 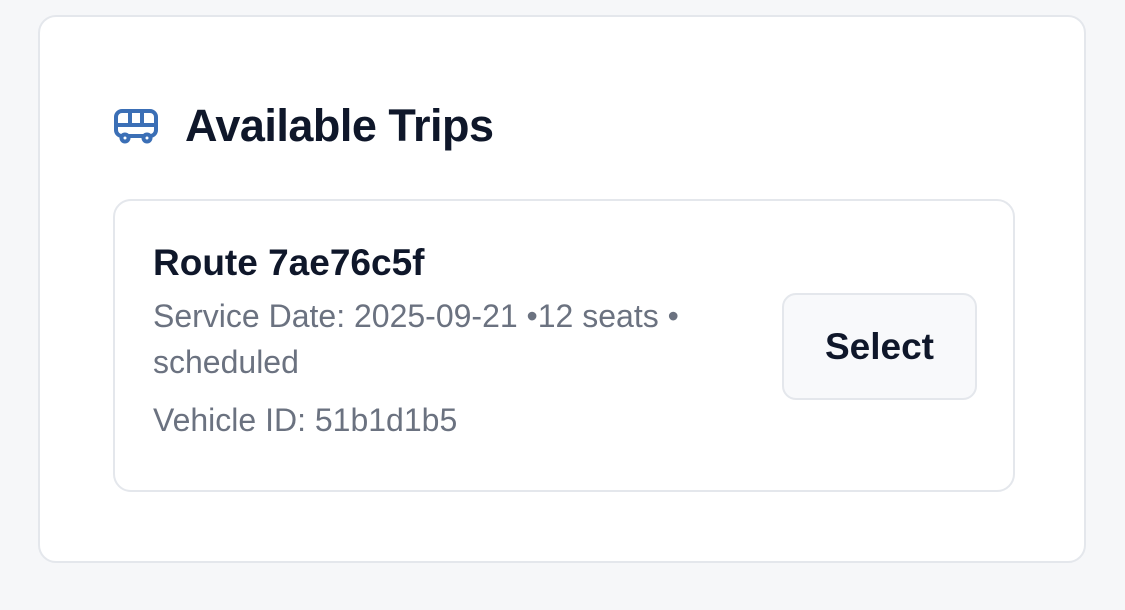 What do you see at coordinates (339, 125) in the screenshot?
I see `page-title: Available Trips` at bounding box center [339, 125].